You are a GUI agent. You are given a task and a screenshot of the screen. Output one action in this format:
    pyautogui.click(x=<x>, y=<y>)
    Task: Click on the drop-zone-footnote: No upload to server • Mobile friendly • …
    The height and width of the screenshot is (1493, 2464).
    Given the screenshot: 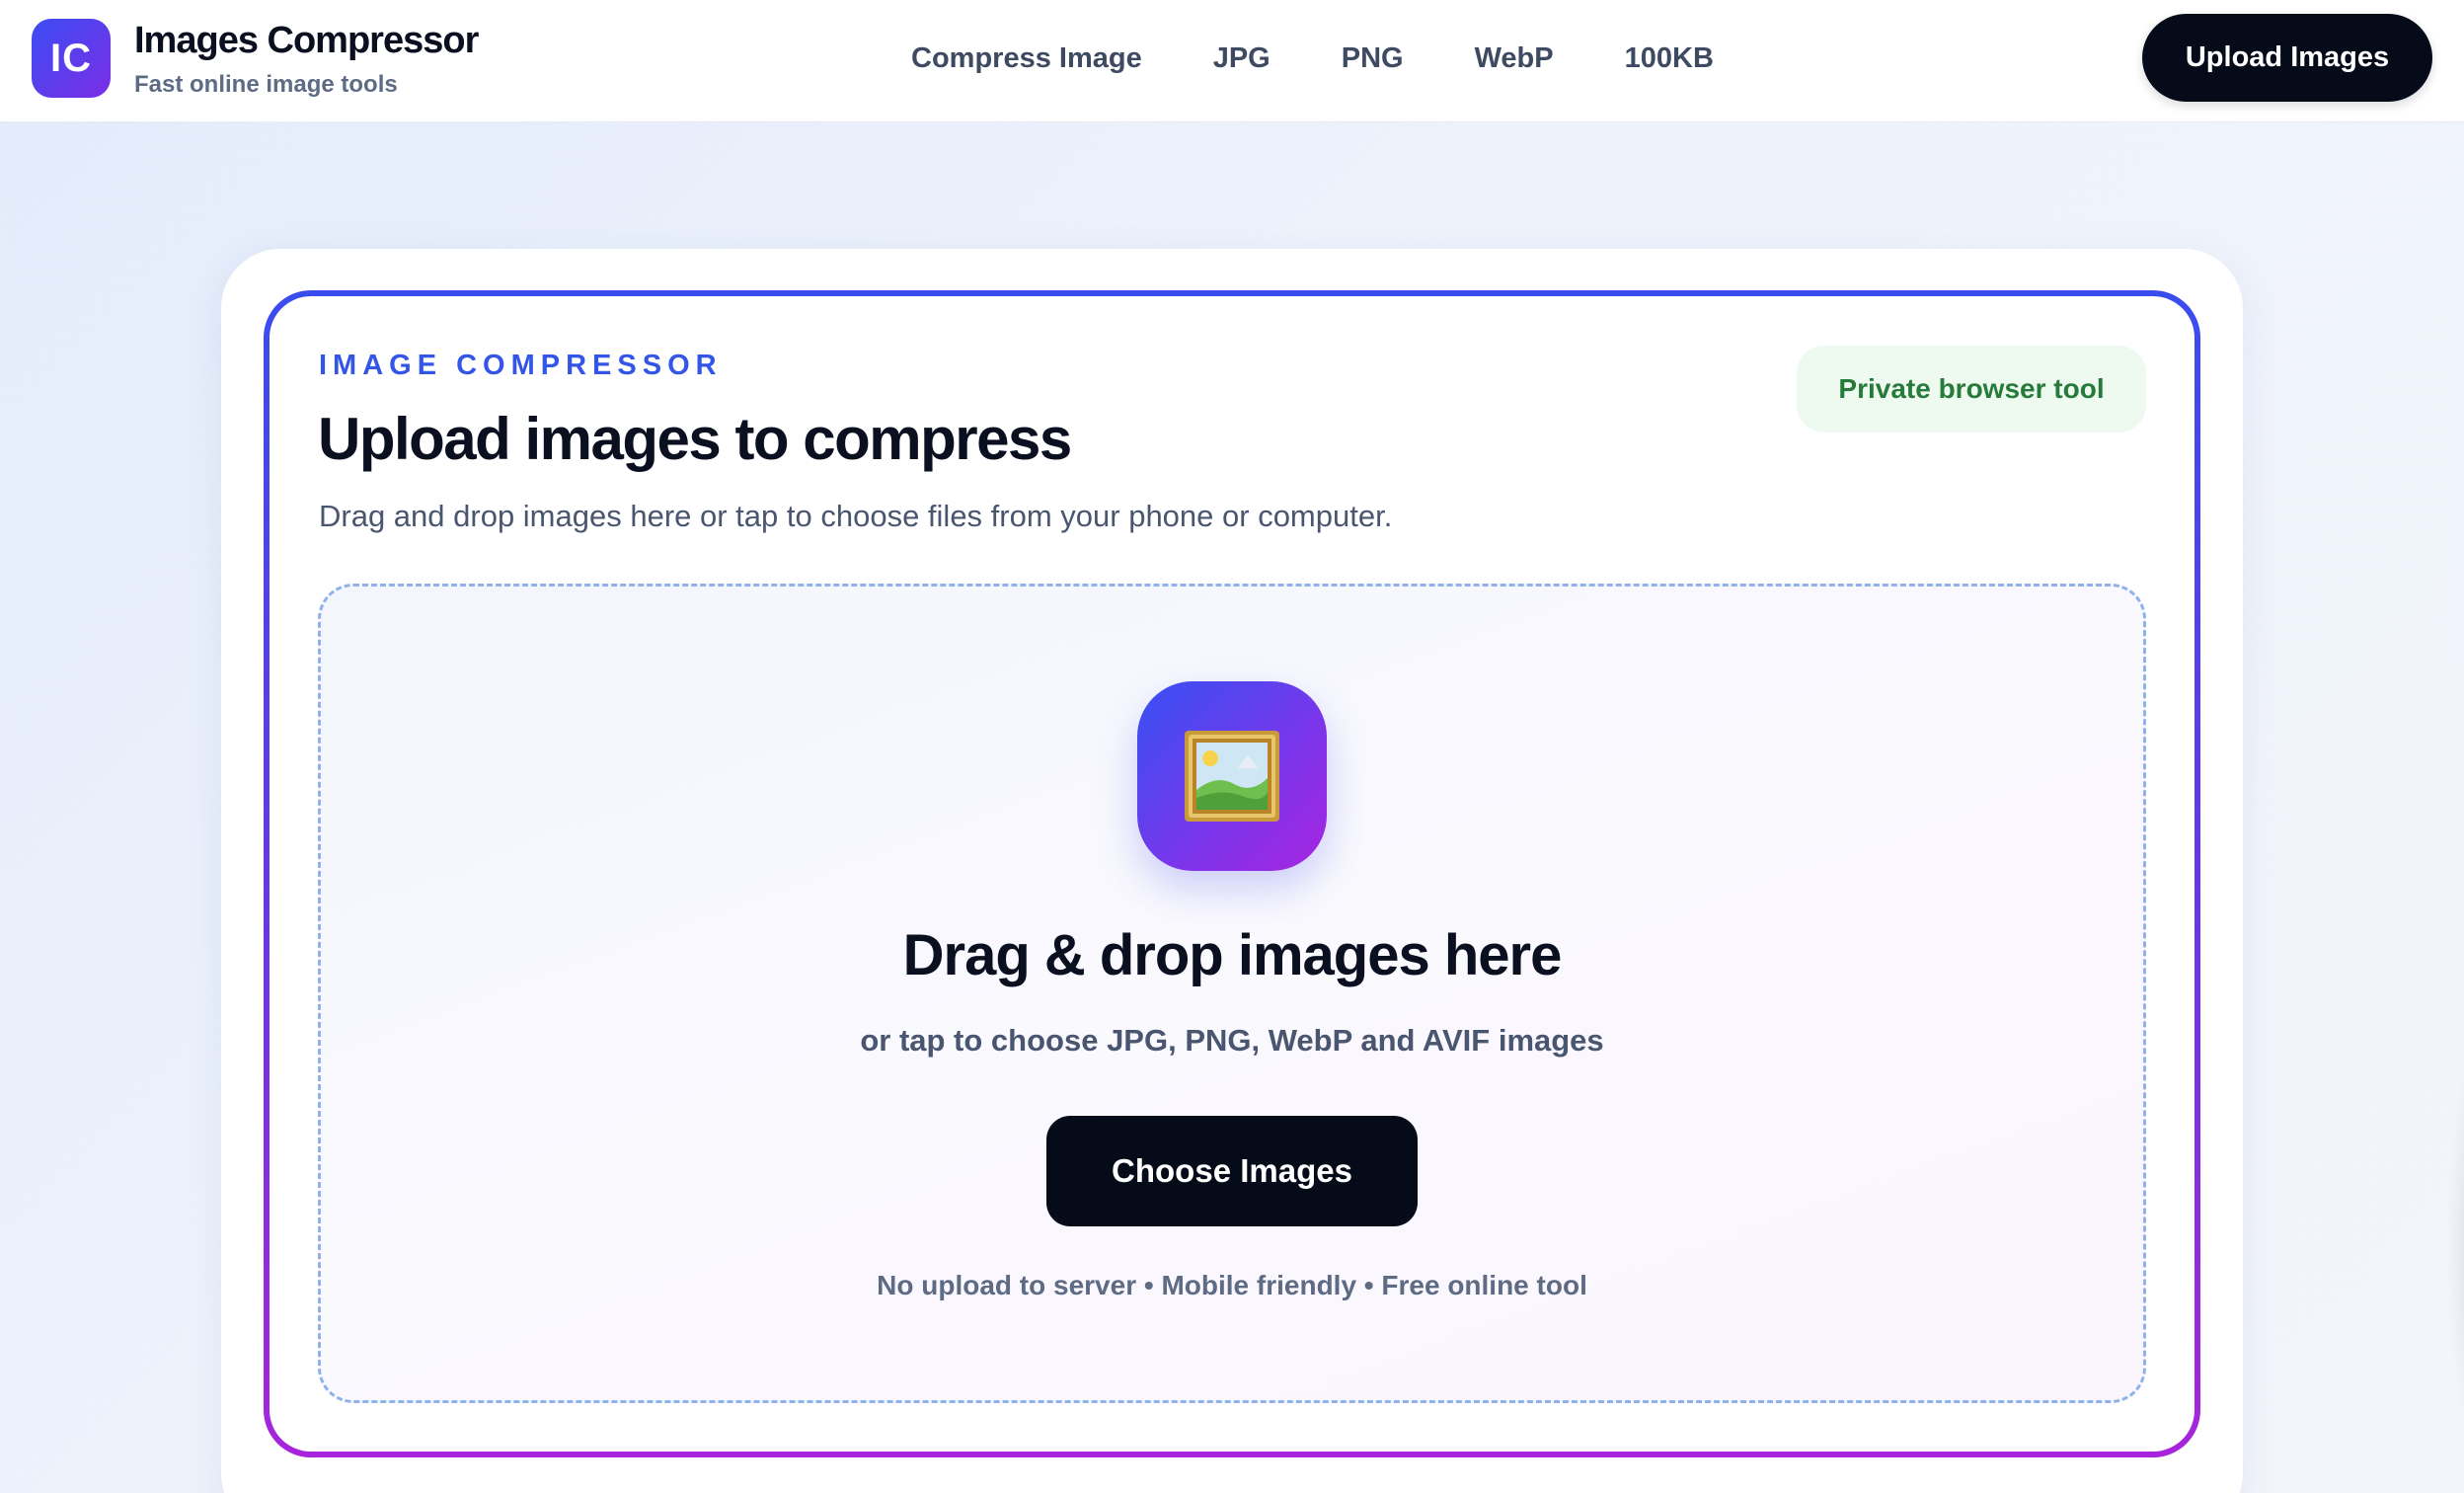 What is the action you would take?
    pyautogui.click(x=1232, y=1285)
    